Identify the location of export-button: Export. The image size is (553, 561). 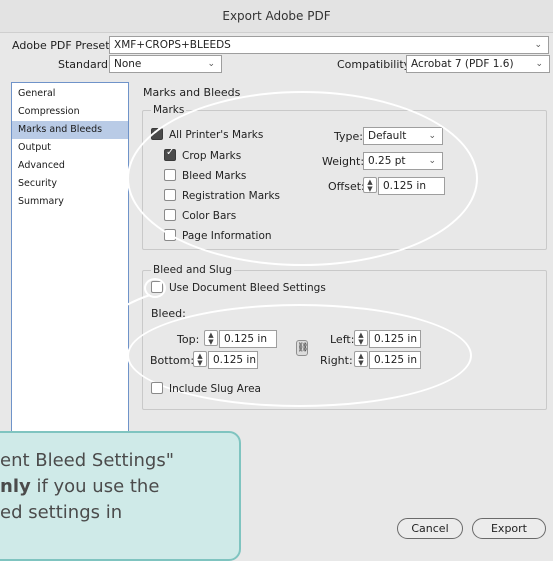
(509, 528).